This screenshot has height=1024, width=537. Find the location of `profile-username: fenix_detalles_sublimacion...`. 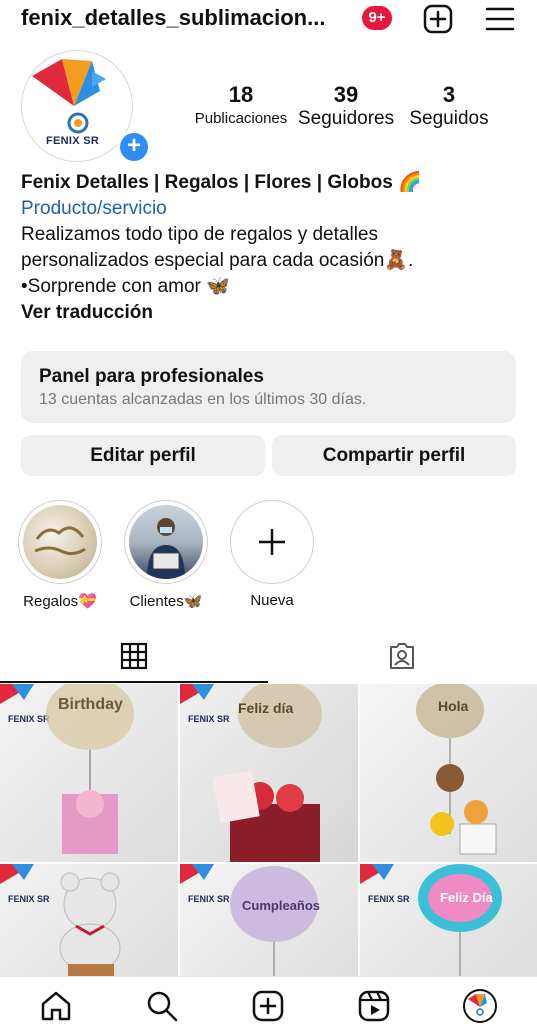

profile-username: fenix_detalles_sublimacion... is located at coordinates (173, 18).